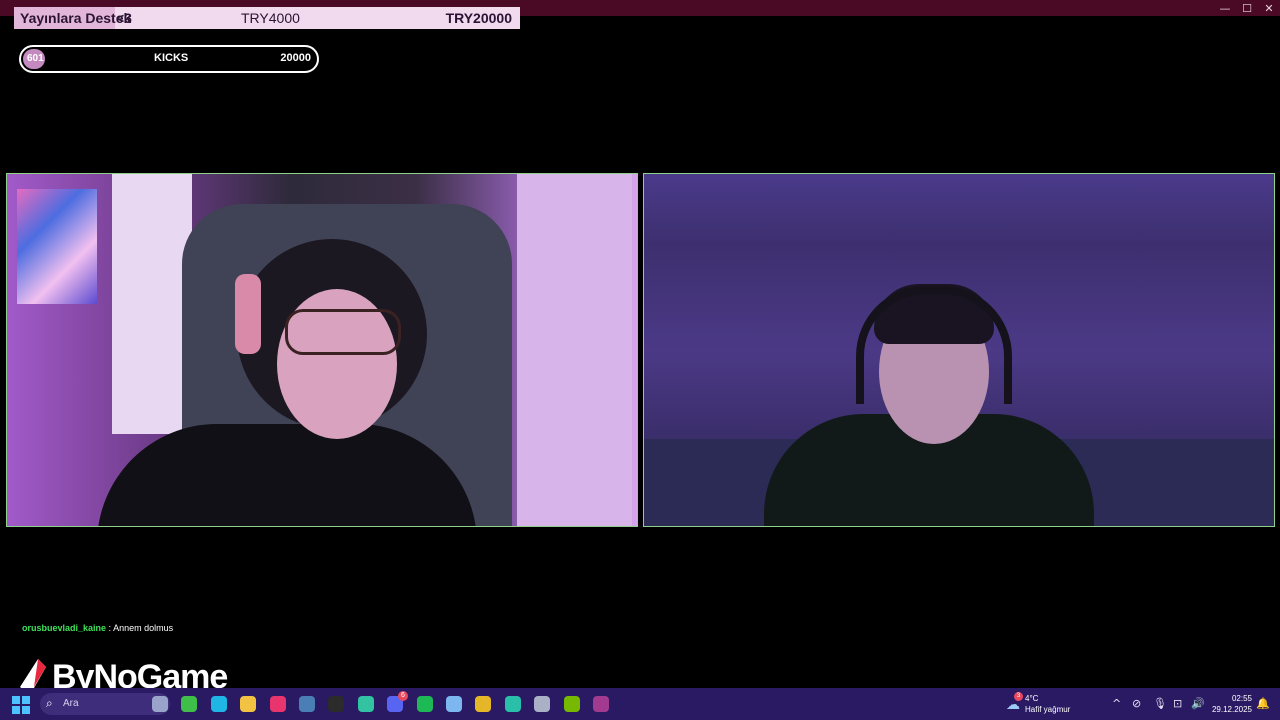  What do you see at coordinates (572, 704) in the screenshot?
I see `nvidia-icon` at bounding box center [572, 704].